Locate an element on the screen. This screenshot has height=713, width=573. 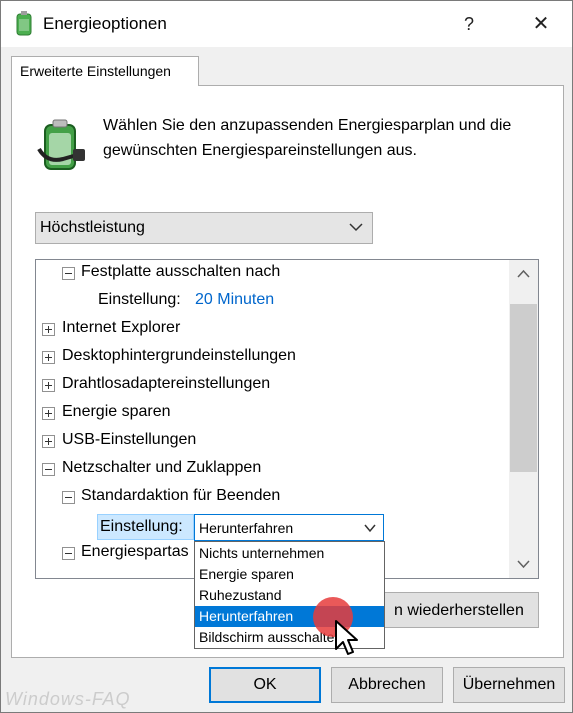
scroll-up-icon is located at coordinates (523, 274).